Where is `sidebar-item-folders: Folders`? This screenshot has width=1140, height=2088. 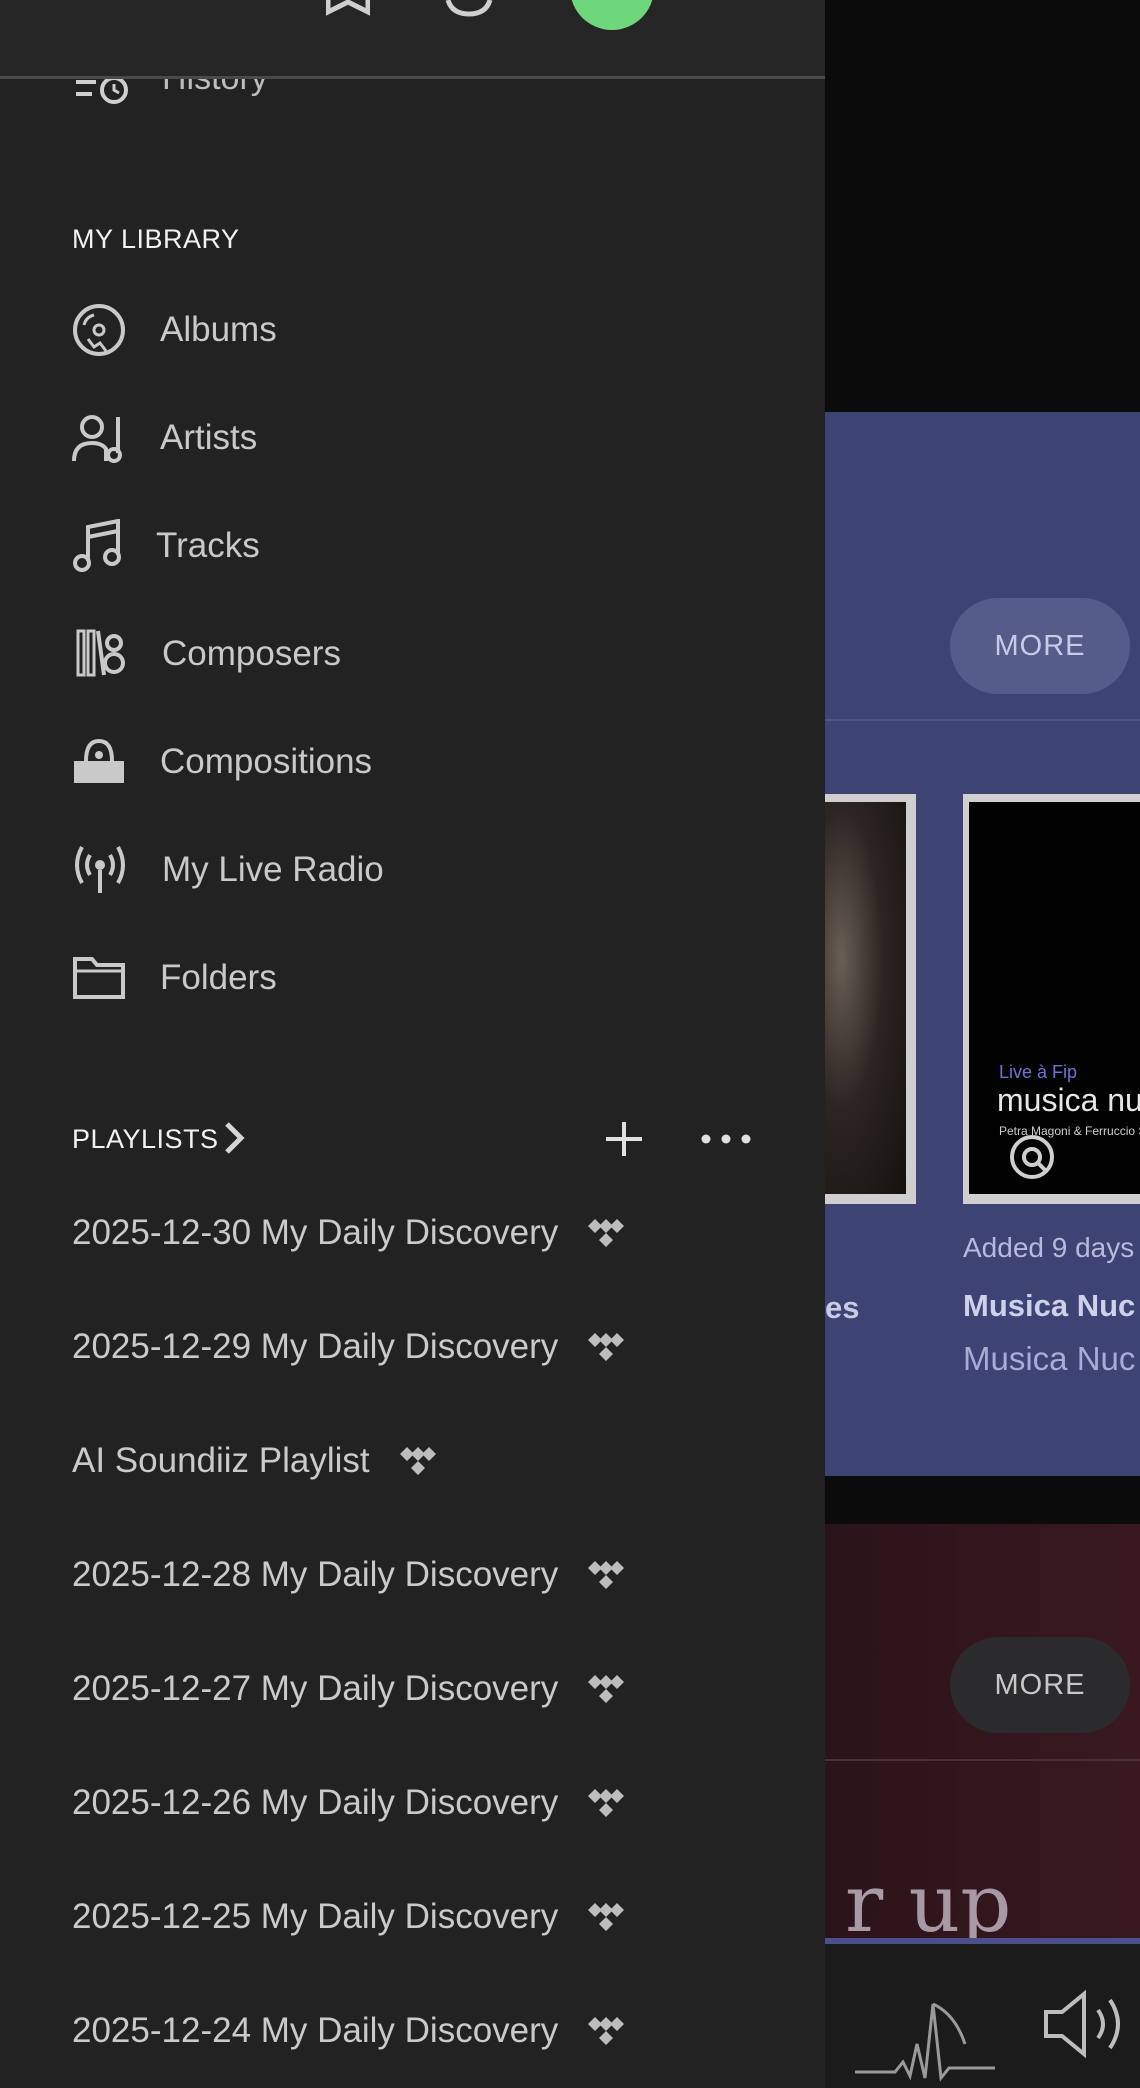 sidebar-item-folders: Folders is located at coordinates (422, 978).